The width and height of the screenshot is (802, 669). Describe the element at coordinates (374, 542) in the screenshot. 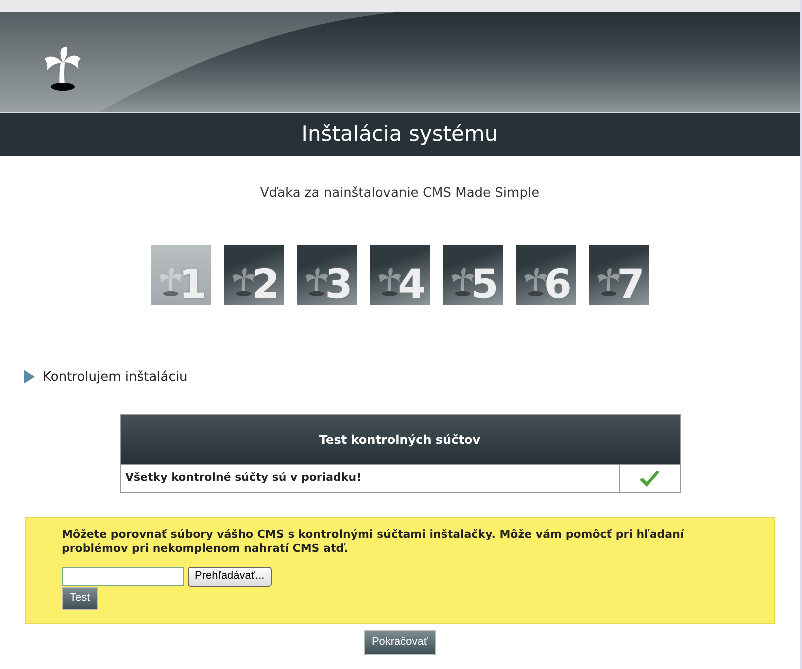

I see `info-text: Môžete porovnať súbory vášho CMS s kontrolnými súčtami inštalačky. Môže vám pomôcť pri hľadaní problémov pri nekomplenom nahratí CMS atď.` at that location.